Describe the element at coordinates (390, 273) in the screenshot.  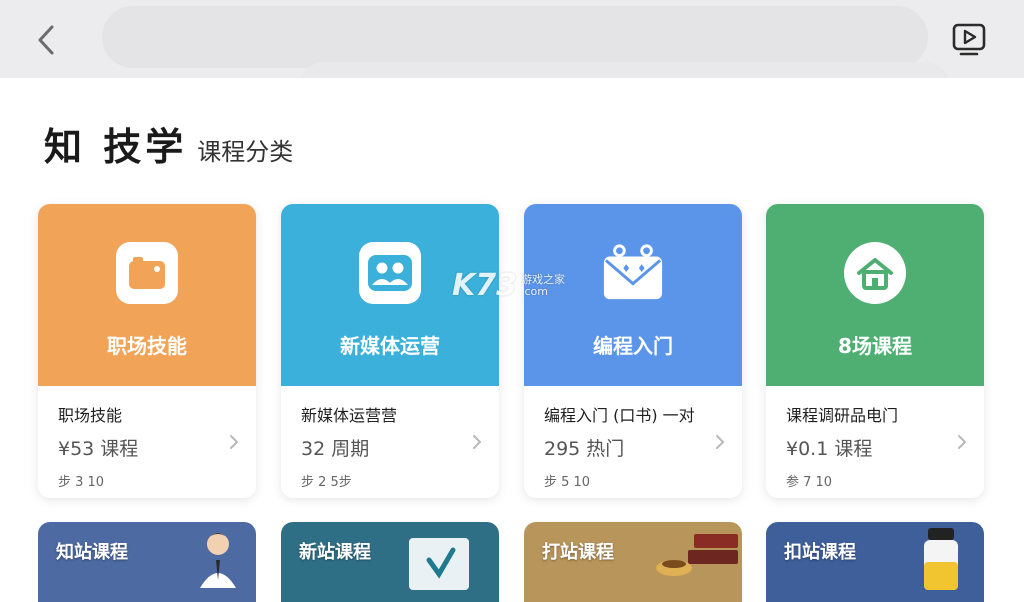
I see `users-icon` at that location.